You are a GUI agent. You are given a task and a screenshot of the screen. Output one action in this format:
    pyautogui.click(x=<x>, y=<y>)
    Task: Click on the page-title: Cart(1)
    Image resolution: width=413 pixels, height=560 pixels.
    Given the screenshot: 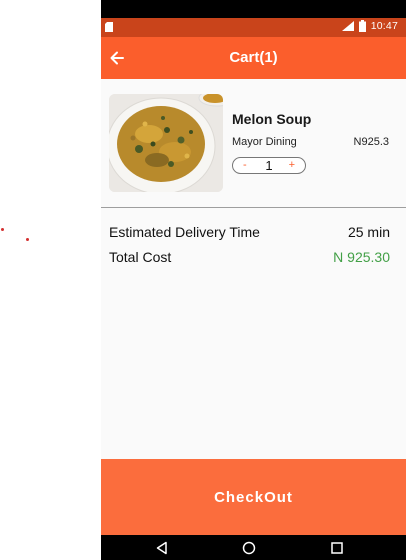 What is the action you would take?
    pyautogui.click(x=253, y=57)
    